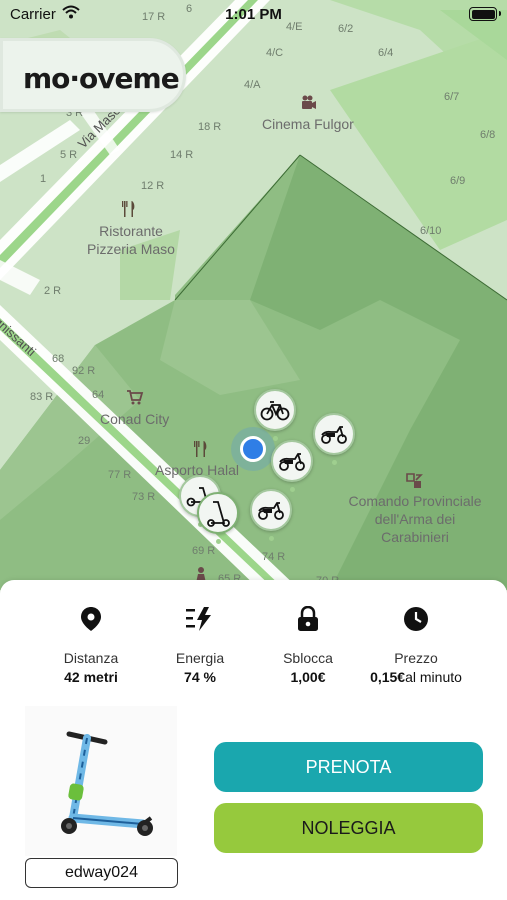 The image size is (507, 900). What do you see at coordinates (414, 480) in the screenshot?
I see `police-station-icon` at bounding box center [414, 480].